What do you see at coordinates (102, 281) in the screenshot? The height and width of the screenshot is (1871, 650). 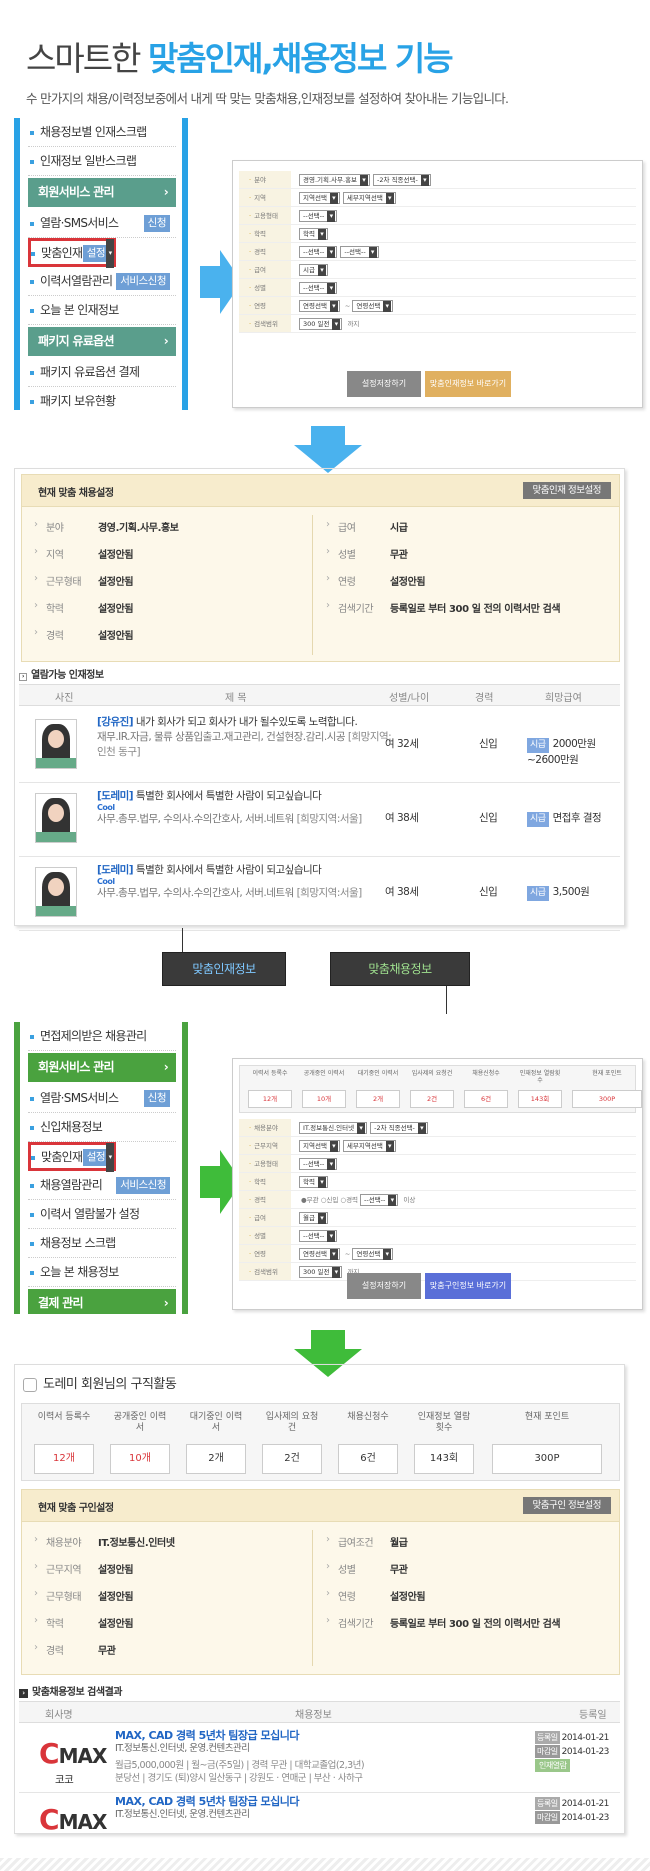 I see `sidebar-item: 이력서열람관리 서비스신청` at bounding box center [102, 281].